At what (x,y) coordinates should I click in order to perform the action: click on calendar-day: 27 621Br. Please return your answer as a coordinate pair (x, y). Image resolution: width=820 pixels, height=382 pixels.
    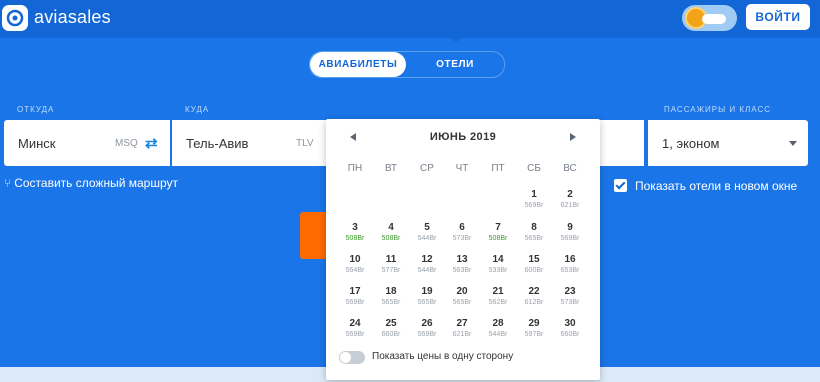
    Looking at the image, I should click on (462, 328).